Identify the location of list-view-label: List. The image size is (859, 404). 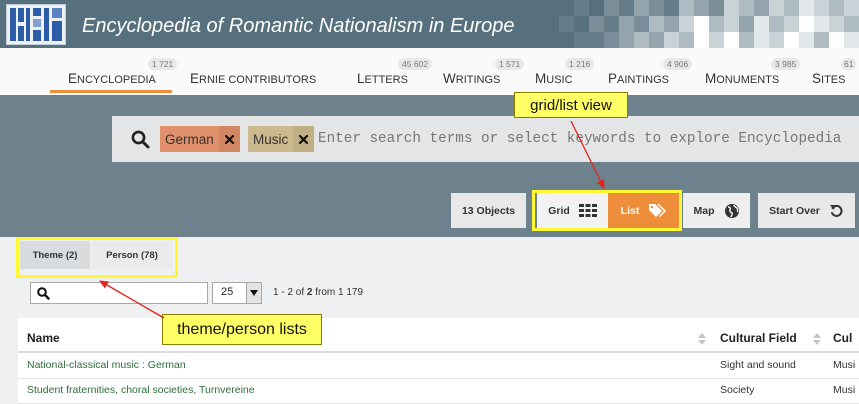
(630, 210).